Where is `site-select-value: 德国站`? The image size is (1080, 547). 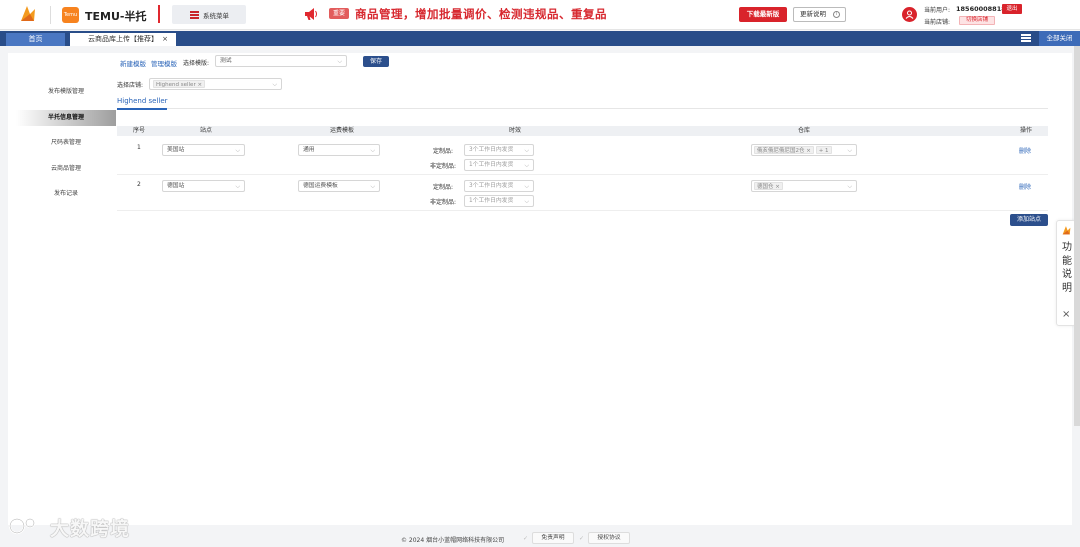 site-select-value: 德国站 is located at coordinates (176, 186).